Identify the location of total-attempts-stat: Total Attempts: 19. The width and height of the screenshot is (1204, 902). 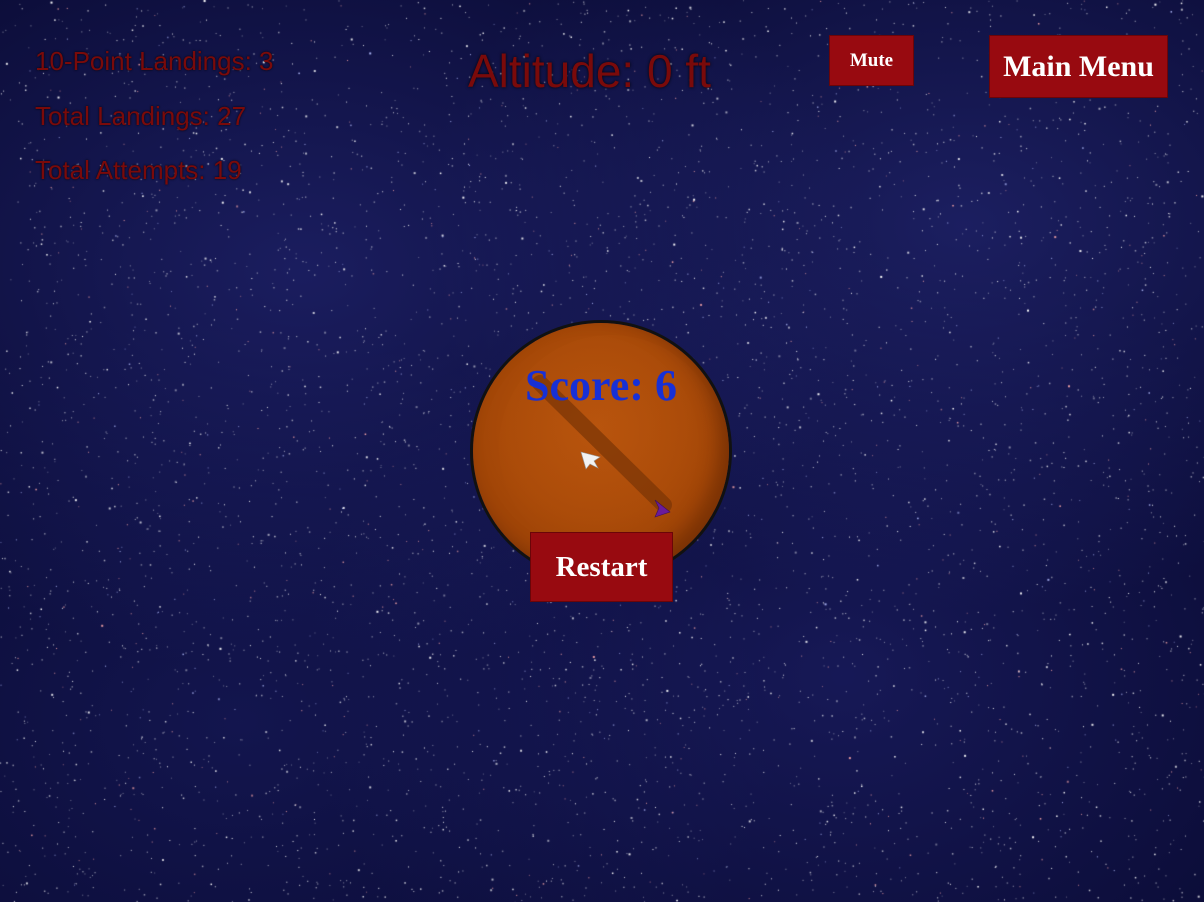
(138, 170).